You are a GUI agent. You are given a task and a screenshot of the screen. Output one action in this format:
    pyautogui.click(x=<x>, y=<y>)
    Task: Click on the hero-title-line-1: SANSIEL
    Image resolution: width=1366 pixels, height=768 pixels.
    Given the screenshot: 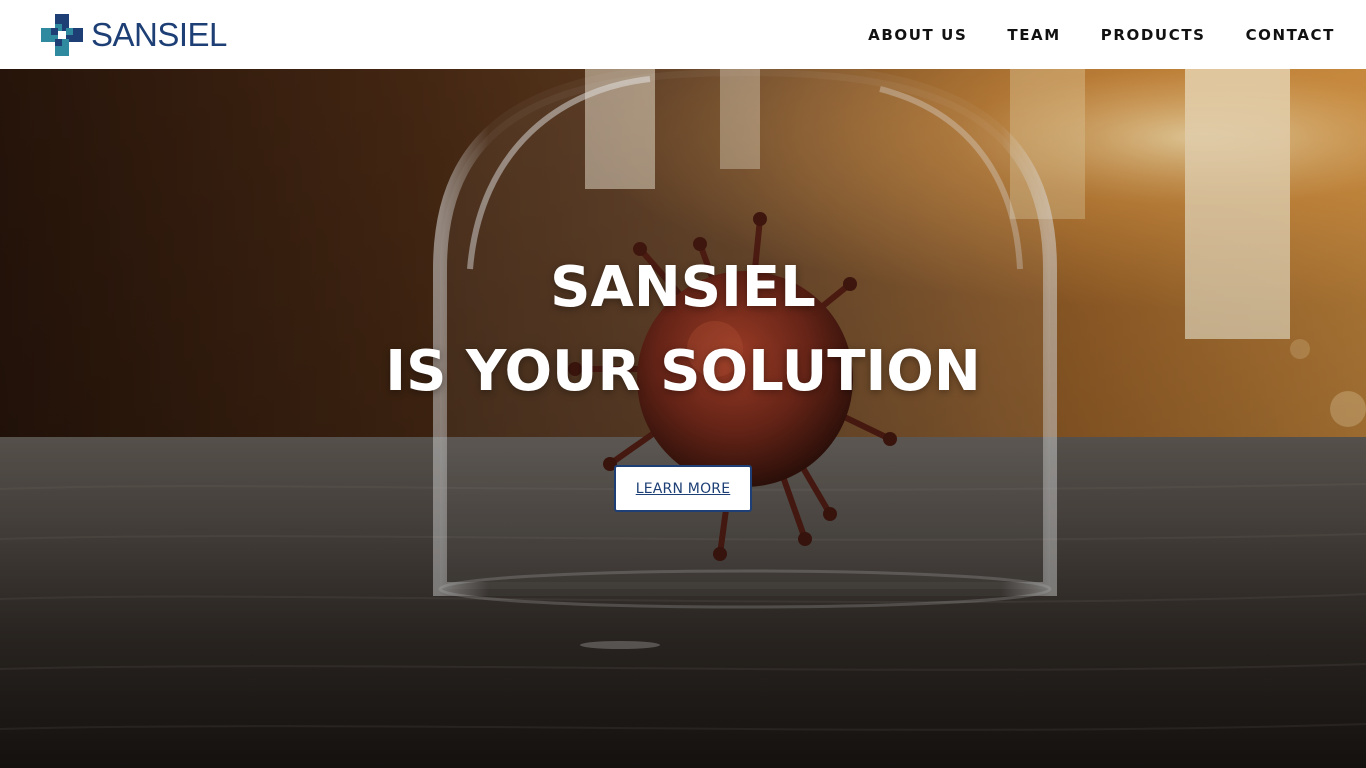 What is the action you would take?
    pyautogui.click(x=683, y=287)
    